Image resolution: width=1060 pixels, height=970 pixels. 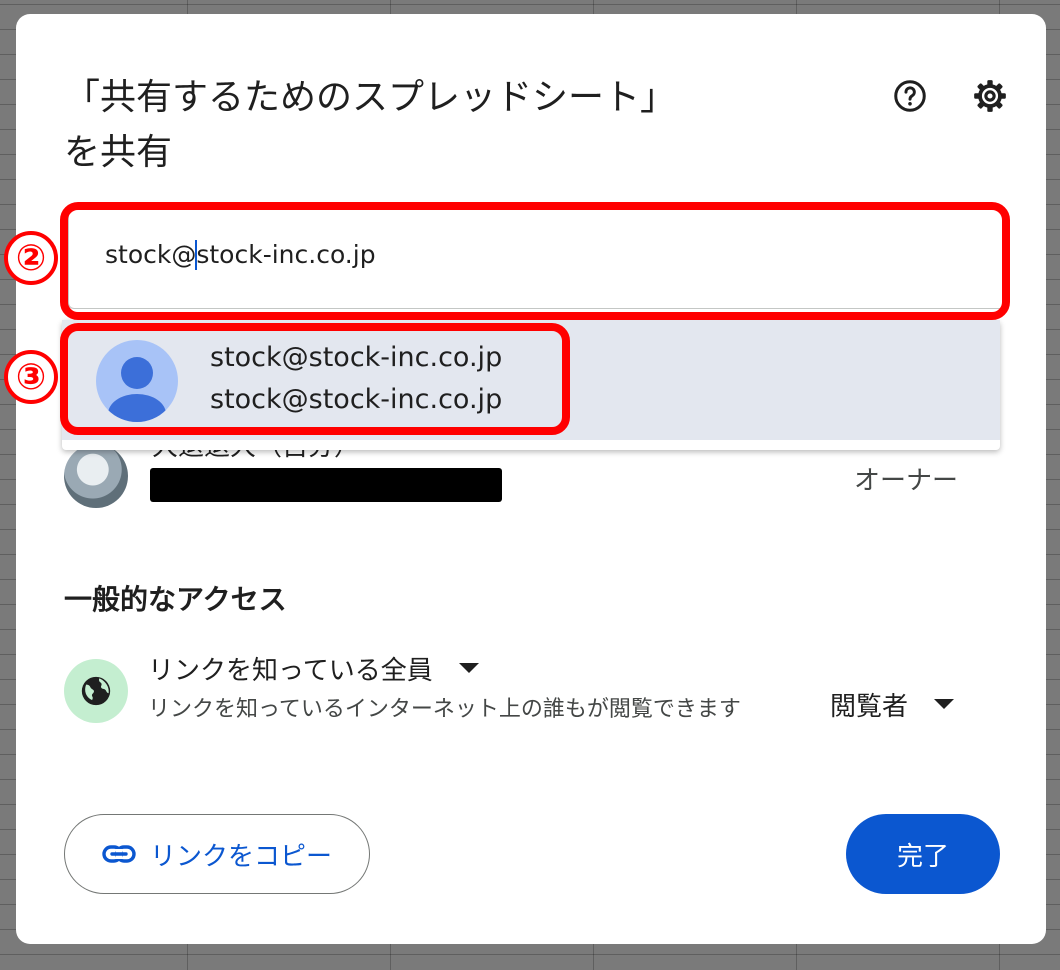 What do you see at coordinates (118, 152) in the screenshot?
I see `dialog-title-line2: を共有` at bounding box center [118, 152].